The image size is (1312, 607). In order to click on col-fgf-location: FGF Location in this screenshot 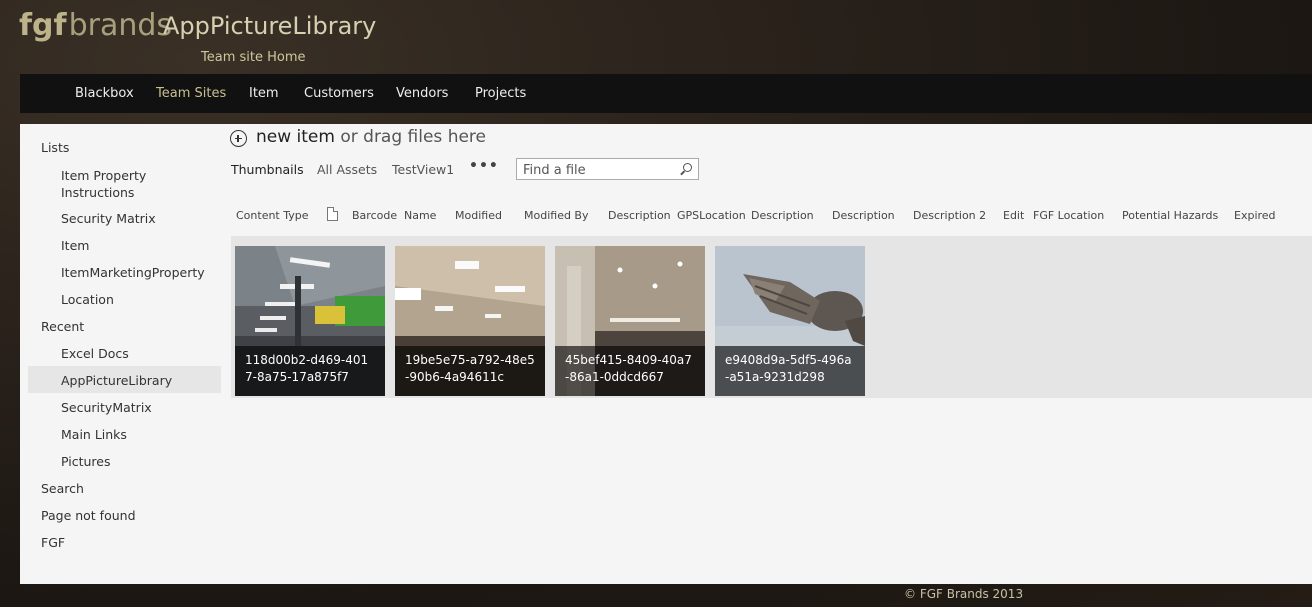, I will do `click(1068, 215)`.